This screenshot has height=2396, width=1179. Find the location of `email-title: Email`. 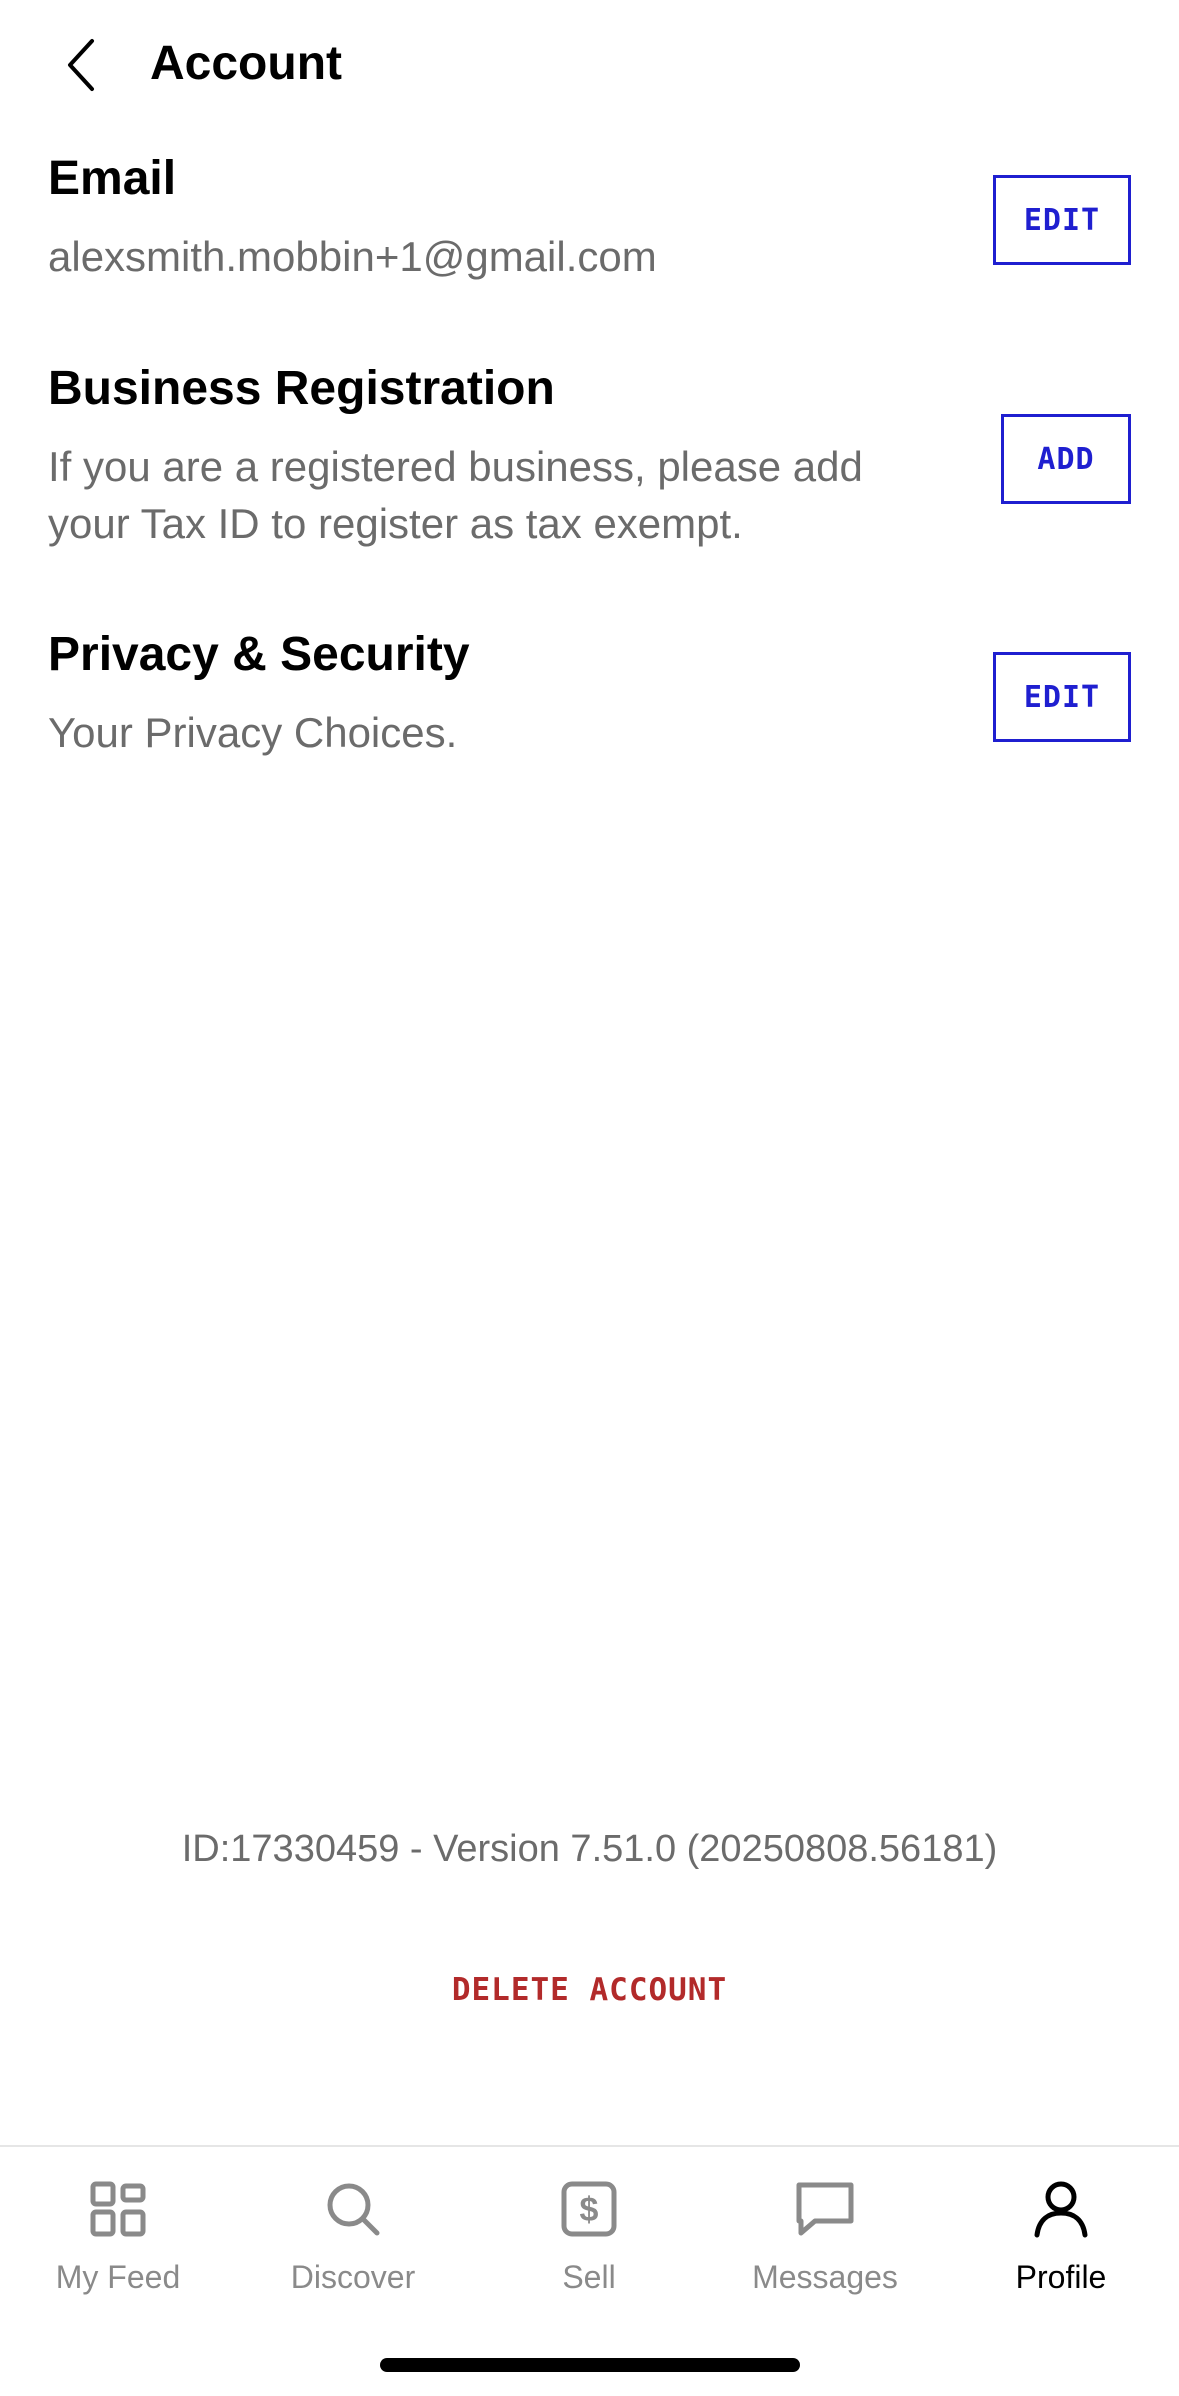

email-title: Email is located at coordinates (112, 178).